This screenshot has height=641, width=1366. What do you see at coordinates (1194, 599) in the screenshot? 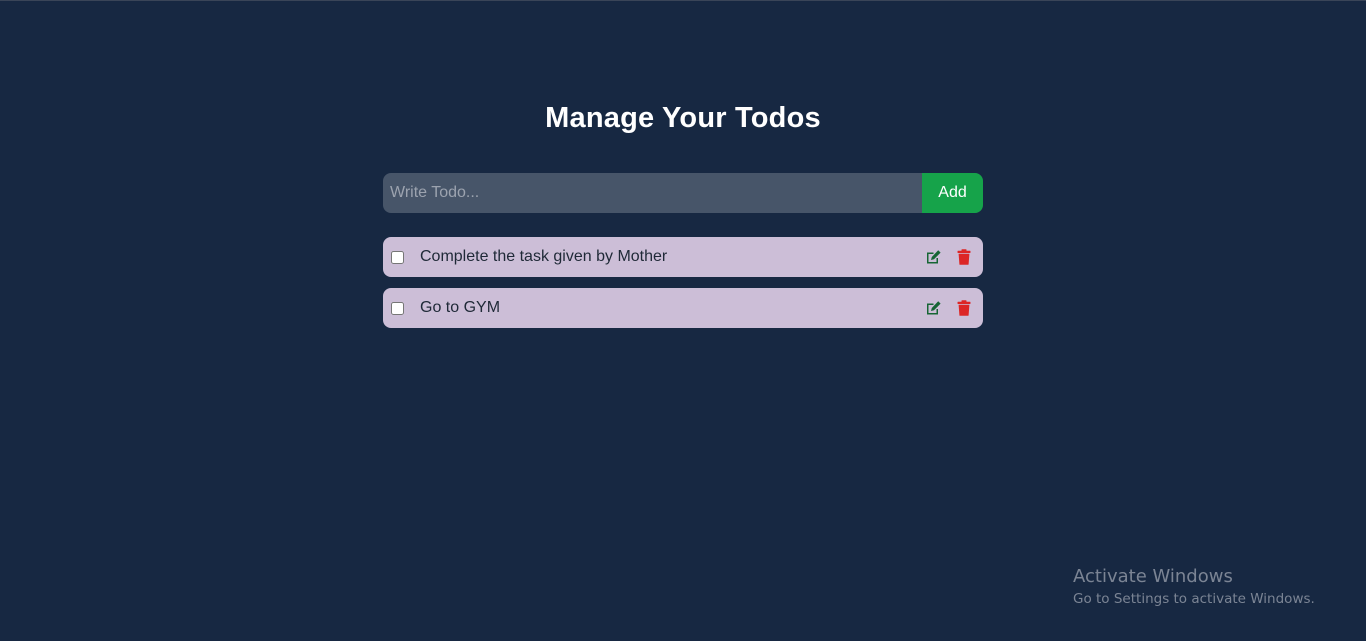
I see `watermark-subtitle: Go to Settings to activate Windows.` at bounding box center [1194, 599].